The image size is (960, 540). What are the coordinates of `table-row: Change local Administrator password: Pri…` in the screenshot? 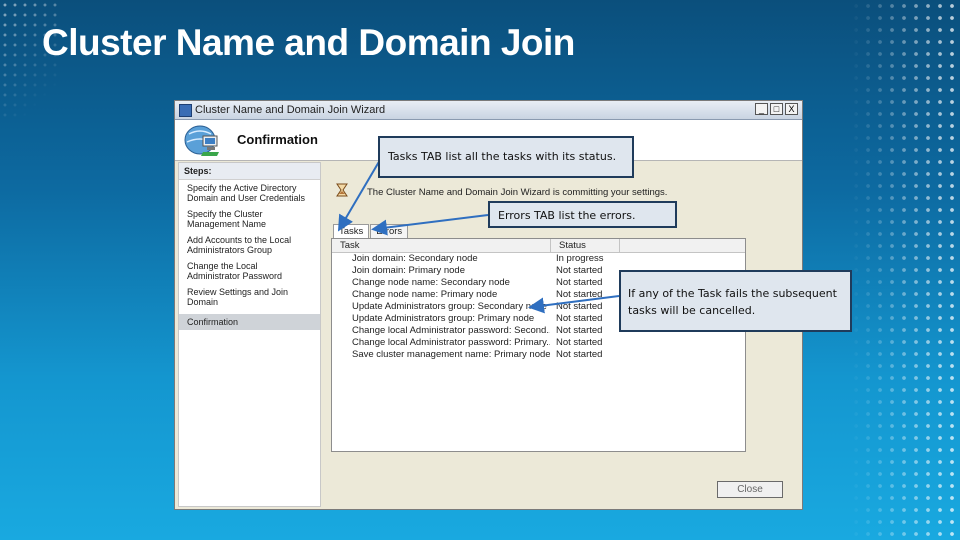 It's located at (538, 343).